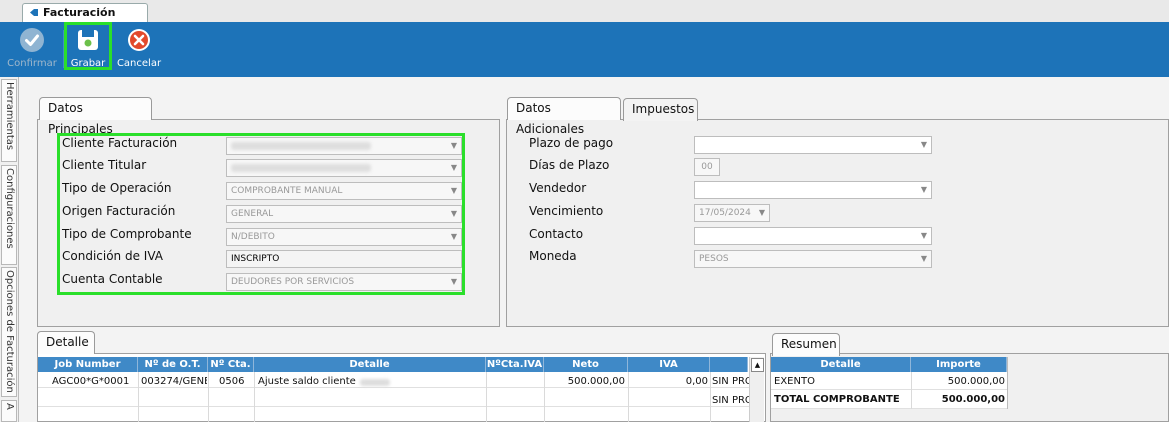 This screenshot has width=1169, height=422. I want to click on origen-facturacion-dropdown: GENERAL ▼, so click(344, 214).